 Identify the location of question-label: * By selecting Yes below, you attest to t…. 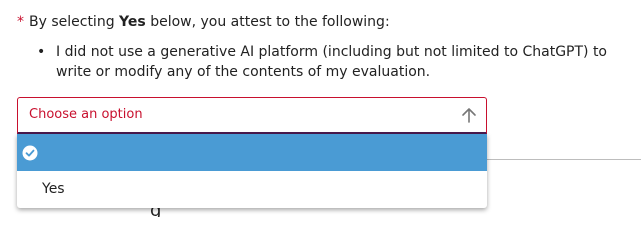
(203, 22).